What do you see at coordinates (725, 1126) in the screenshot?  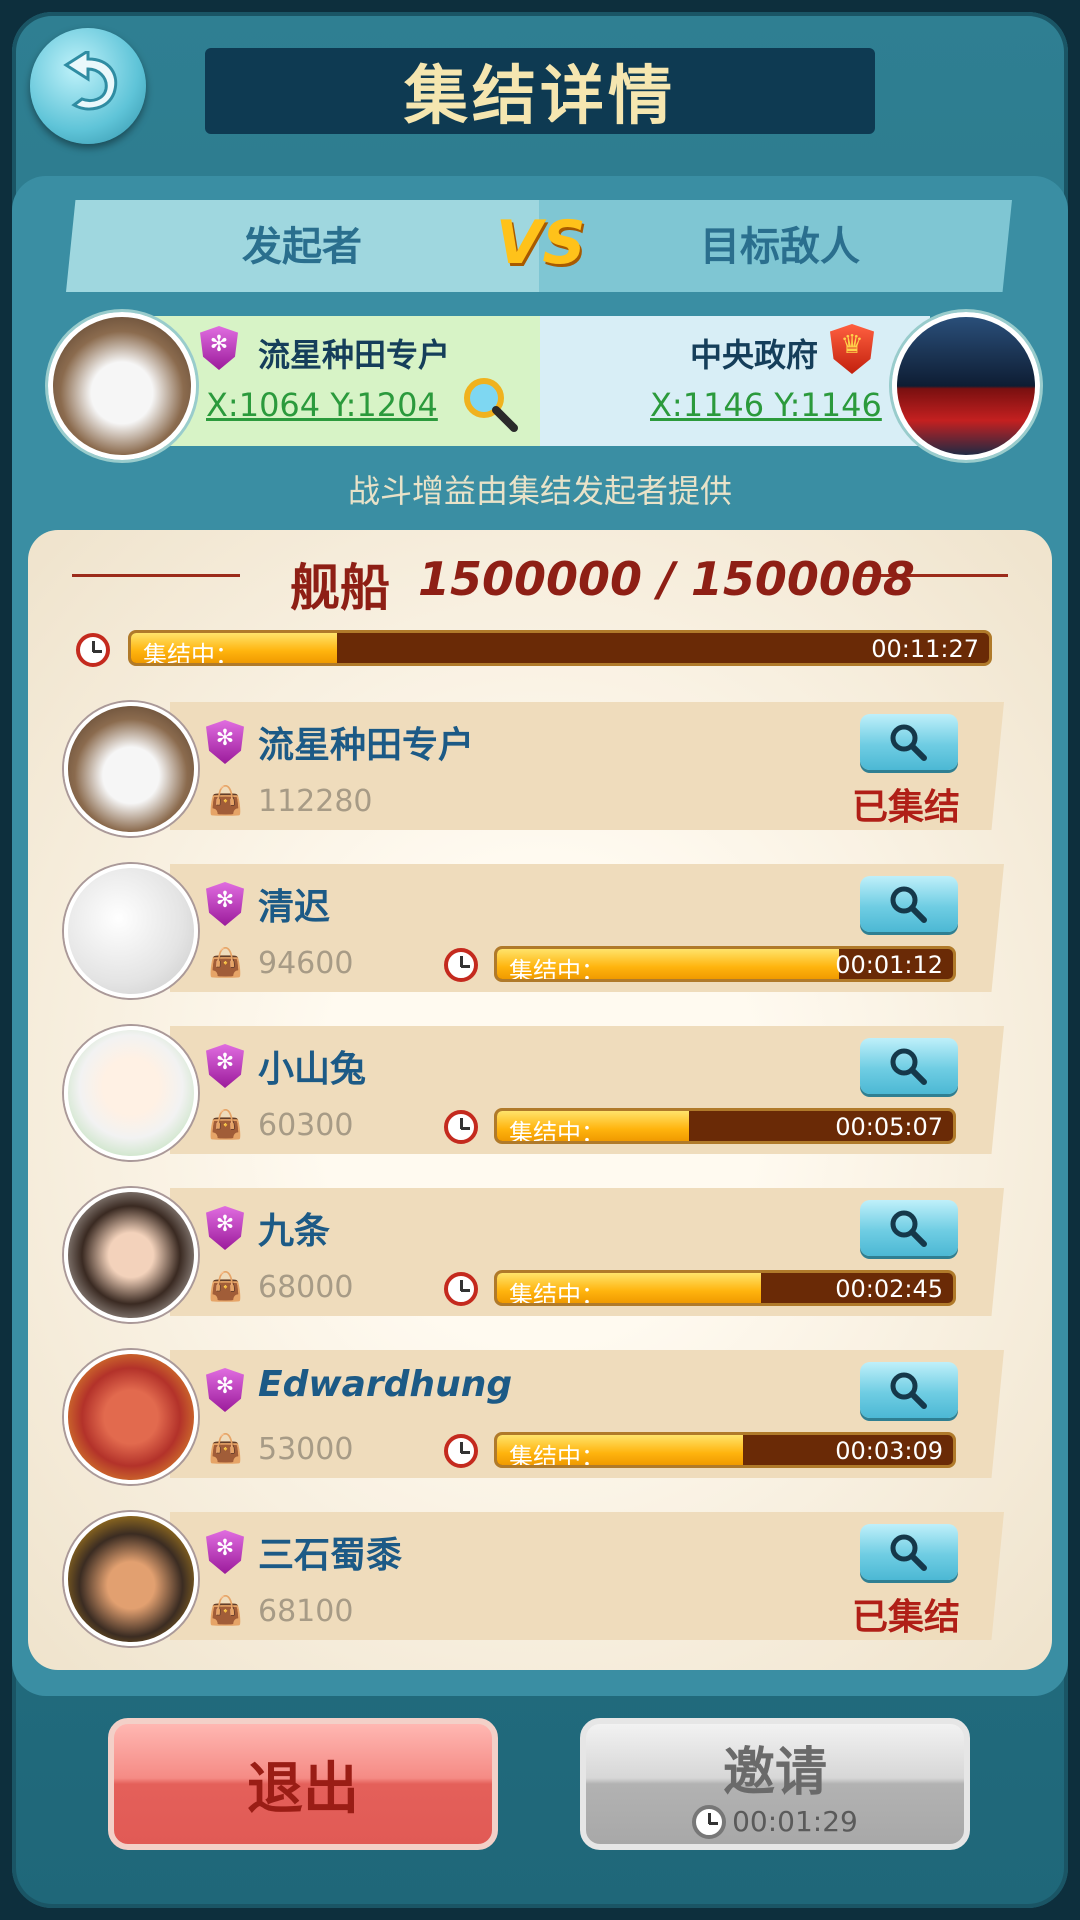 I see `member-progress-bar: 集结中： 00:05:07` at bounding box center [725, 1126].